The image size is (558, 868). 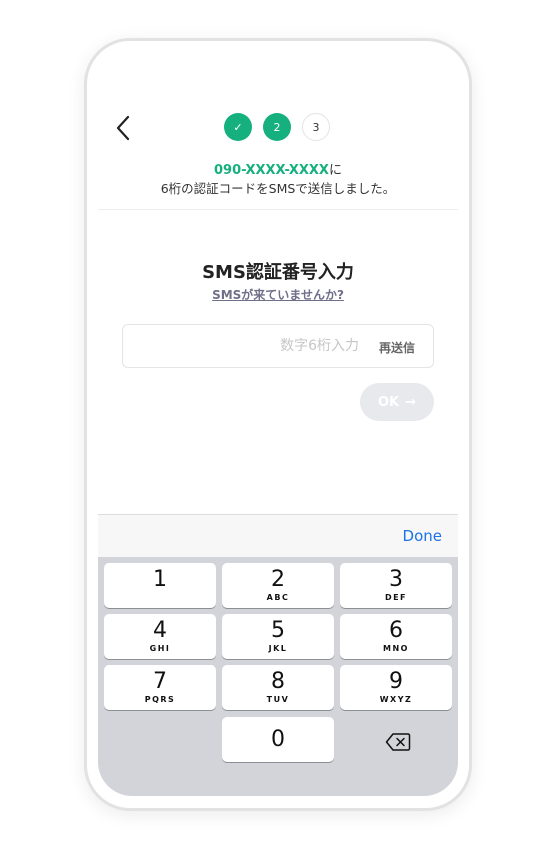 I want to click on key-number: 8, so click(x=278, y=681).